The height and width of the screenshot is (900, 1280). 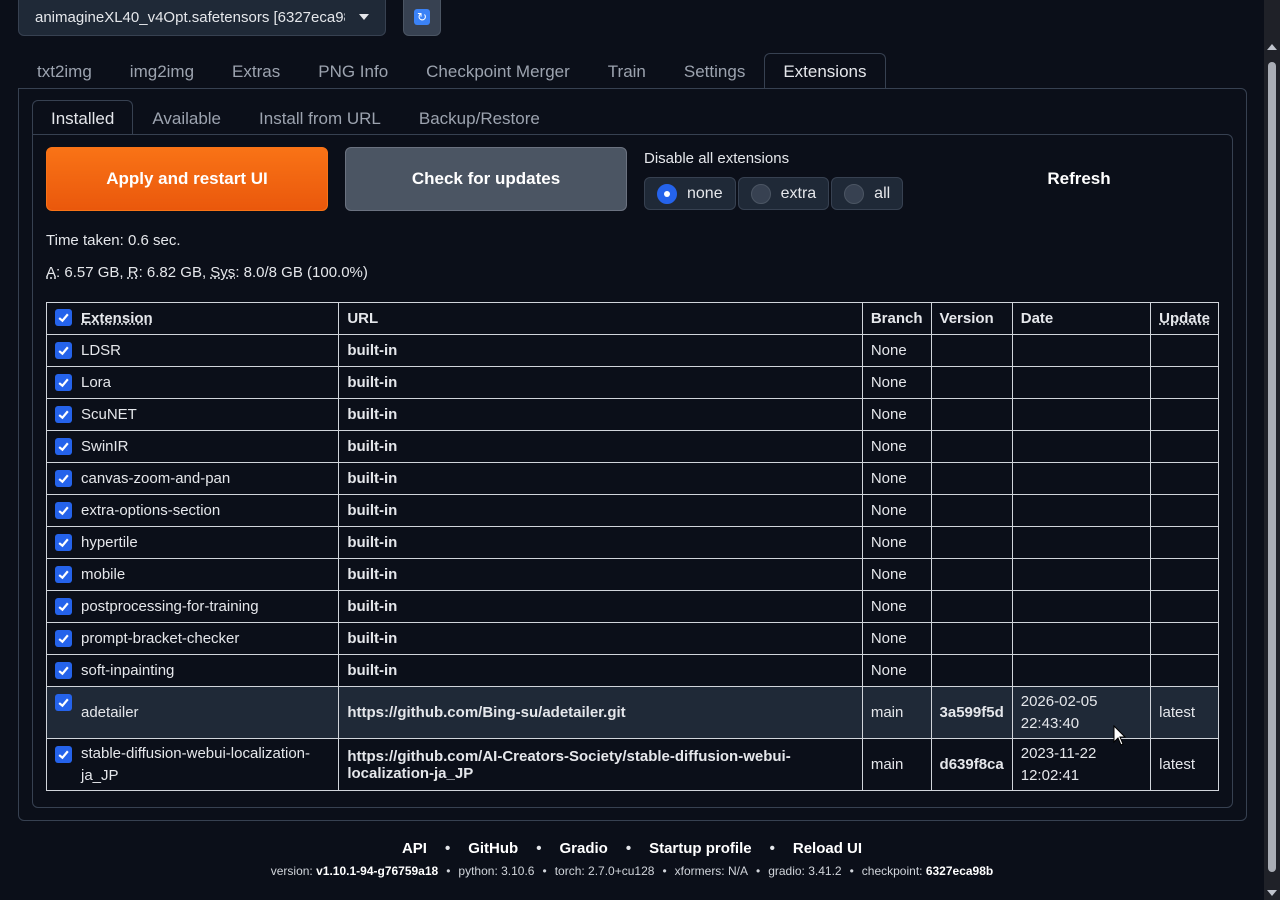 I want to click on check-updates-button: Check for updates, so click(x=486, y=179).